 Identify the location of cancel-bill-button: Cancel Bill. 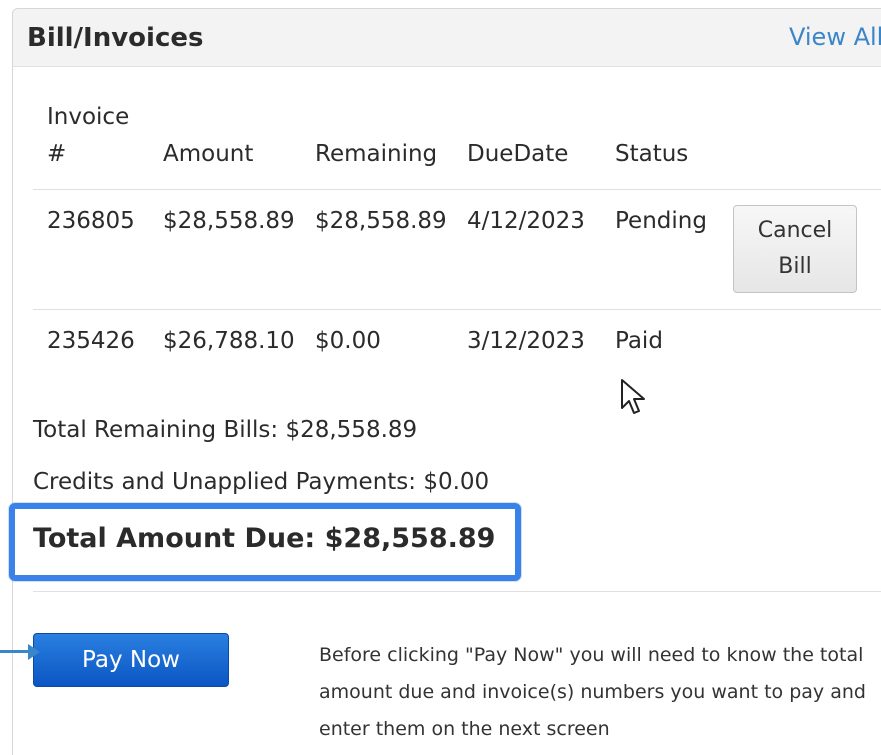
(795, 249).